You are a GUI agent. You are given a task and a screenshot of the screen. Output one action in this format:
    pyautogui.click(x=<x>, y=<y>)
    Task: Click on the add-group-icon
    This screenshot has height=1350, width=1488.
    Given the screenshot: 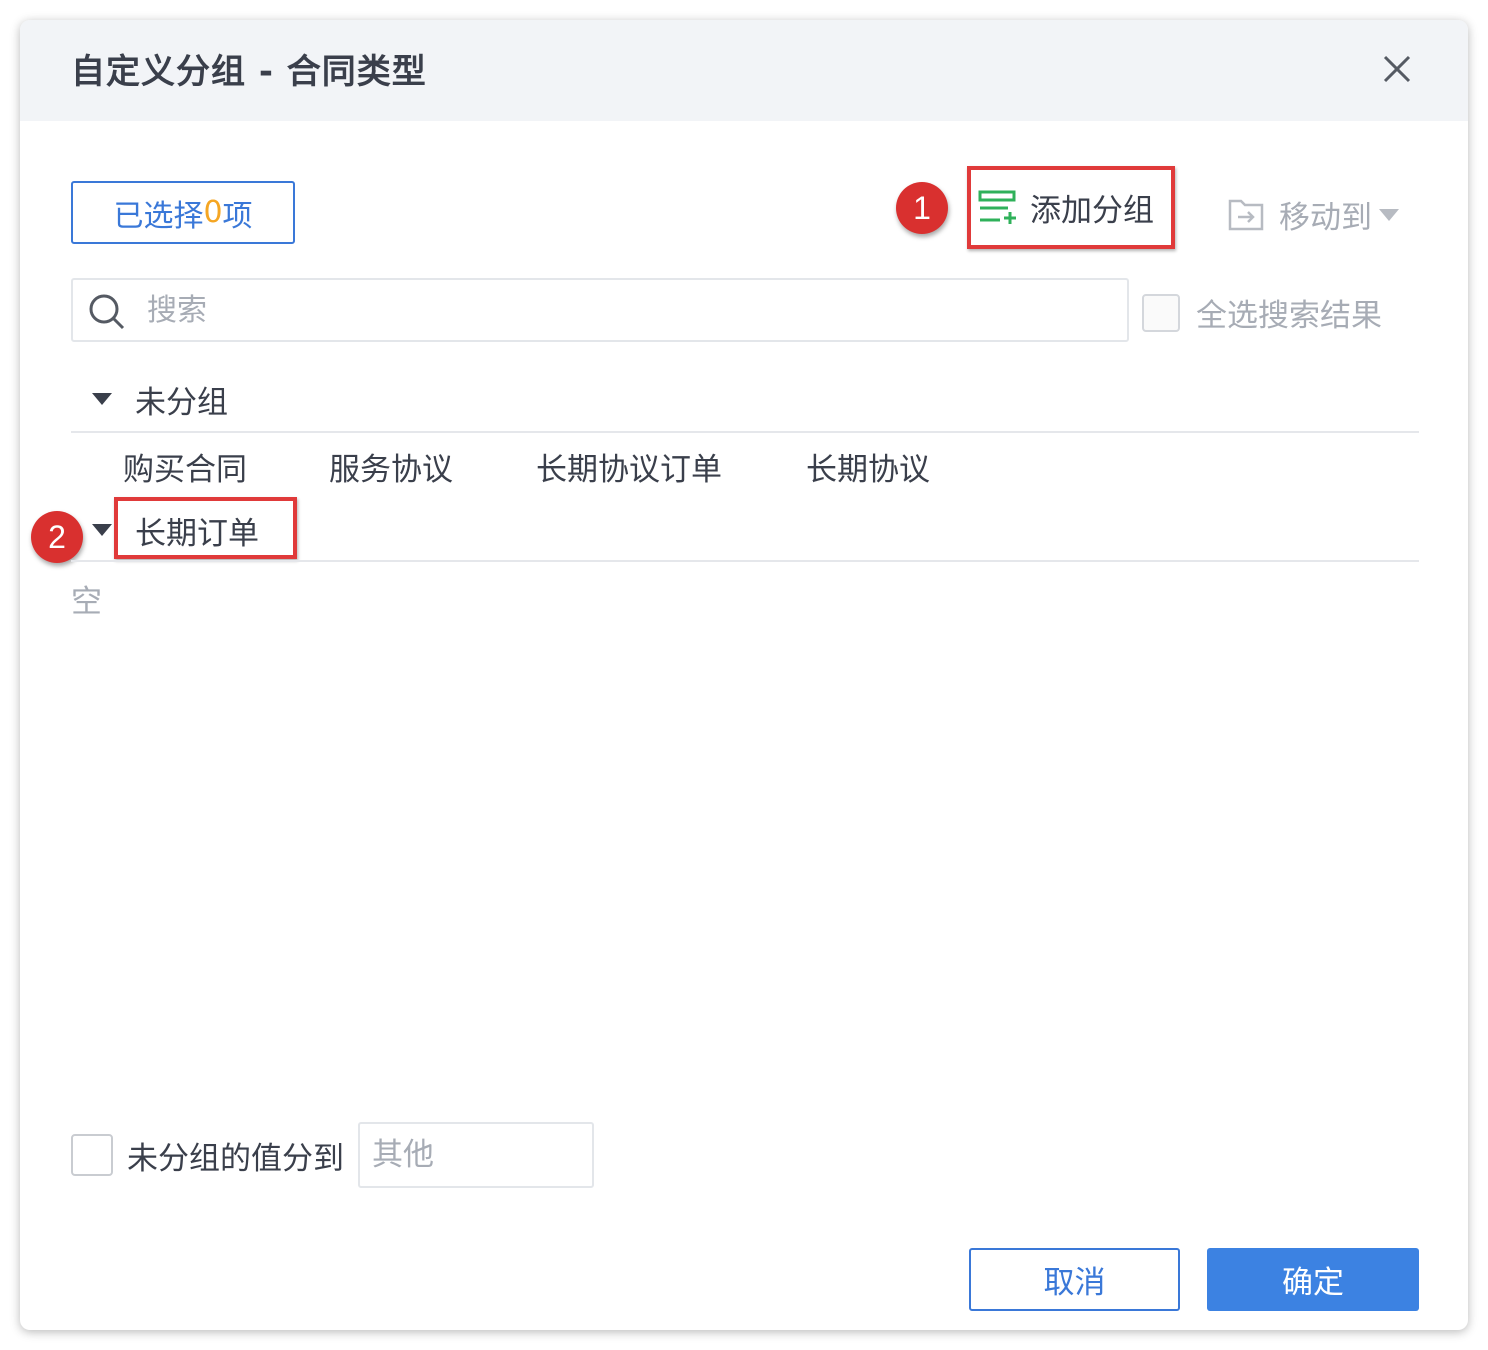 What is the action you would take?
    pyautogui.click(x=997, y=207)
    